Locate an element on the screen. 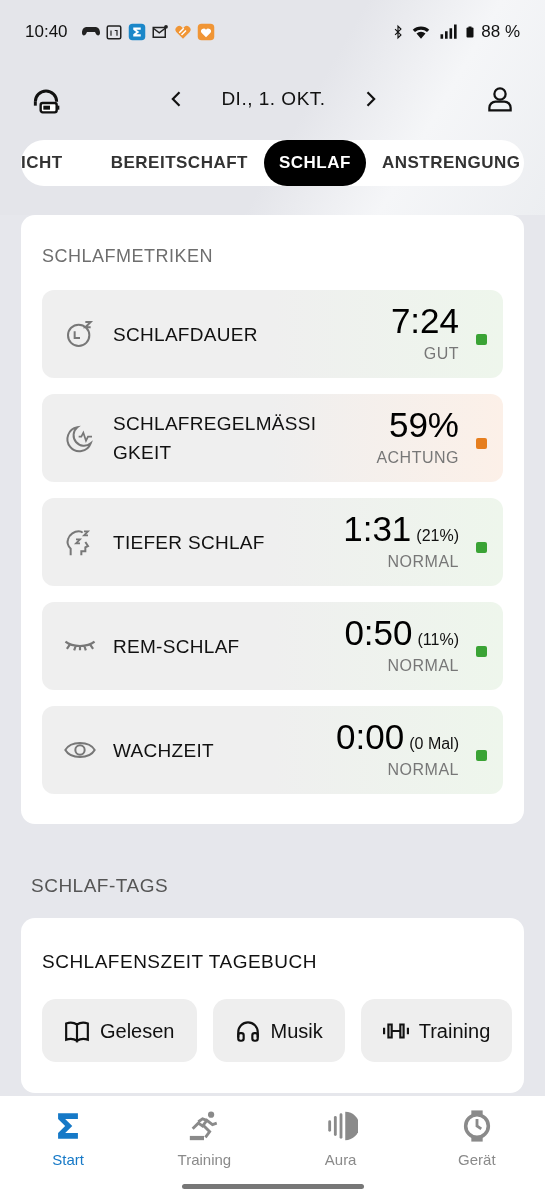 Image resolution: width=545 pixels, height=1200 pixels. clock-sleep-icon is located at coordinates (80, 334).